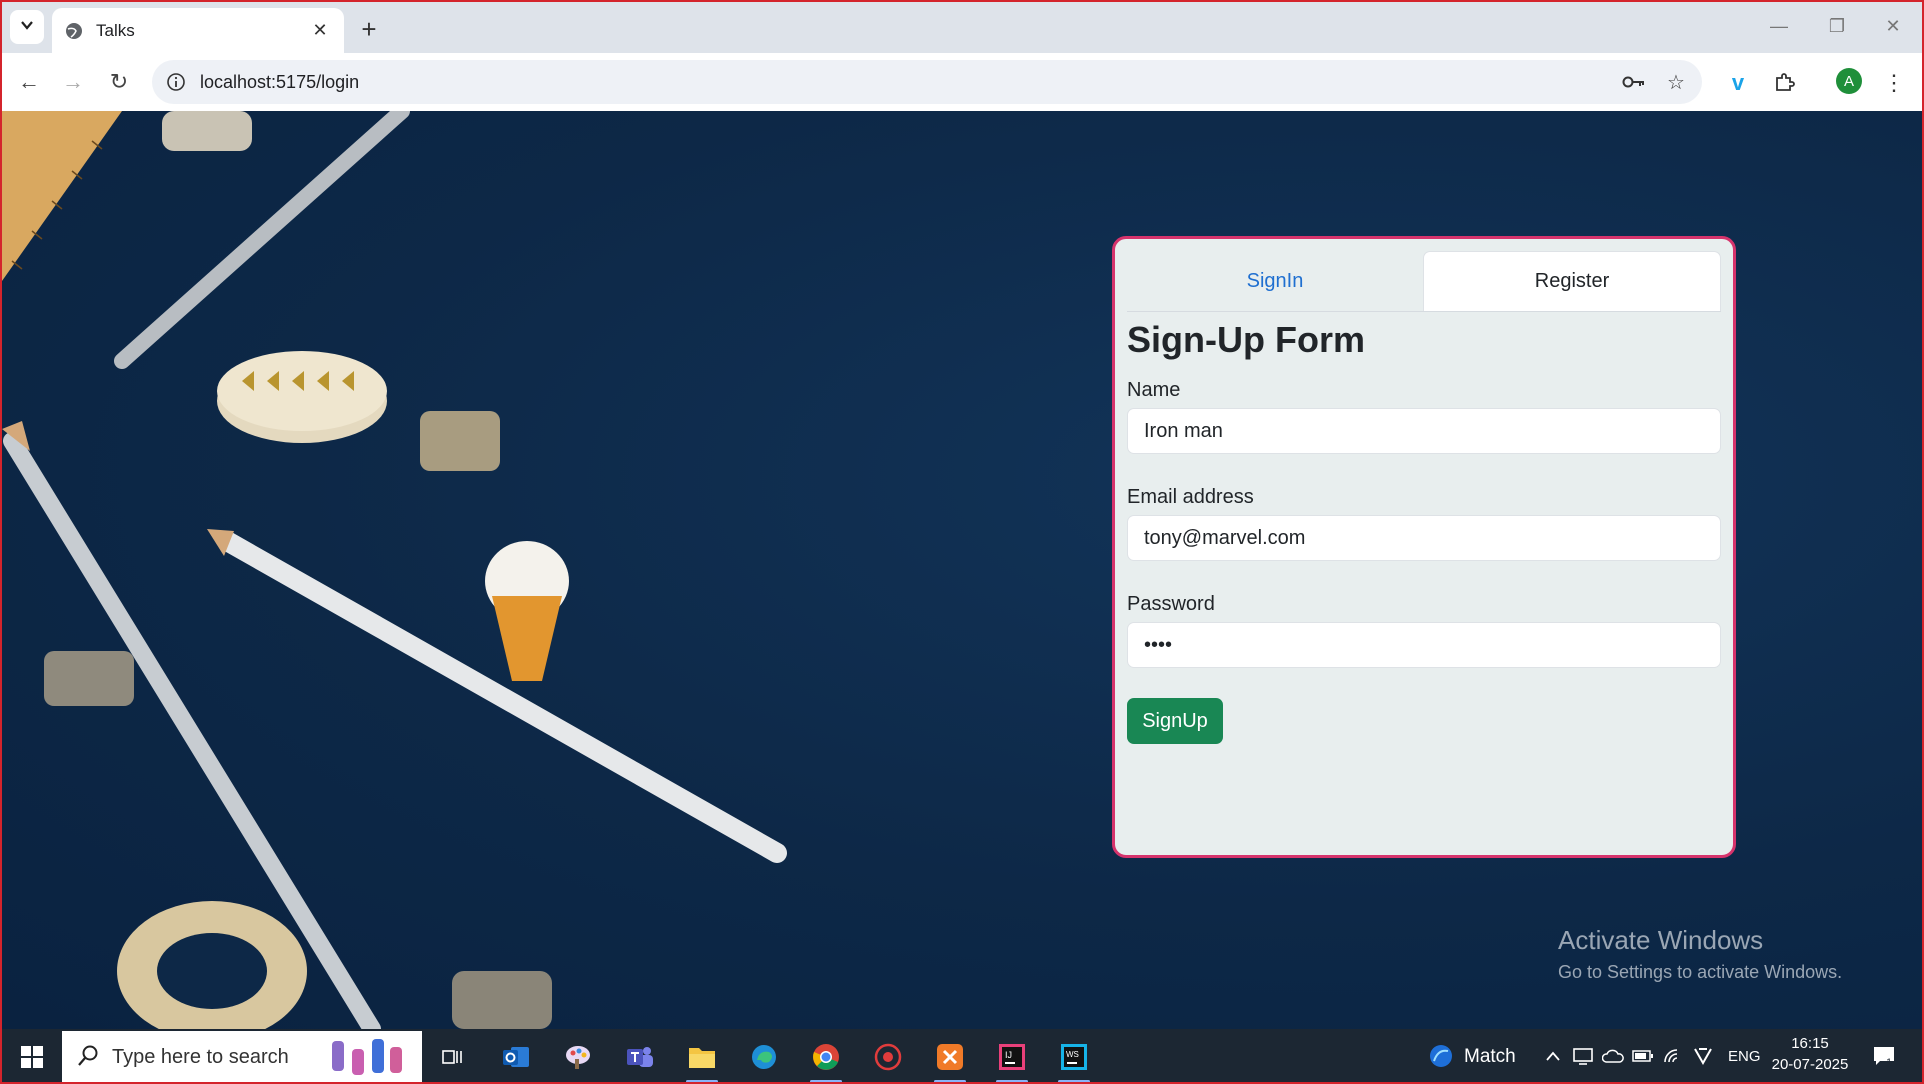 This screenshot has height=1084, width=1924. I want to click on vimeo-extension-icon: v, so click(1738, 83).